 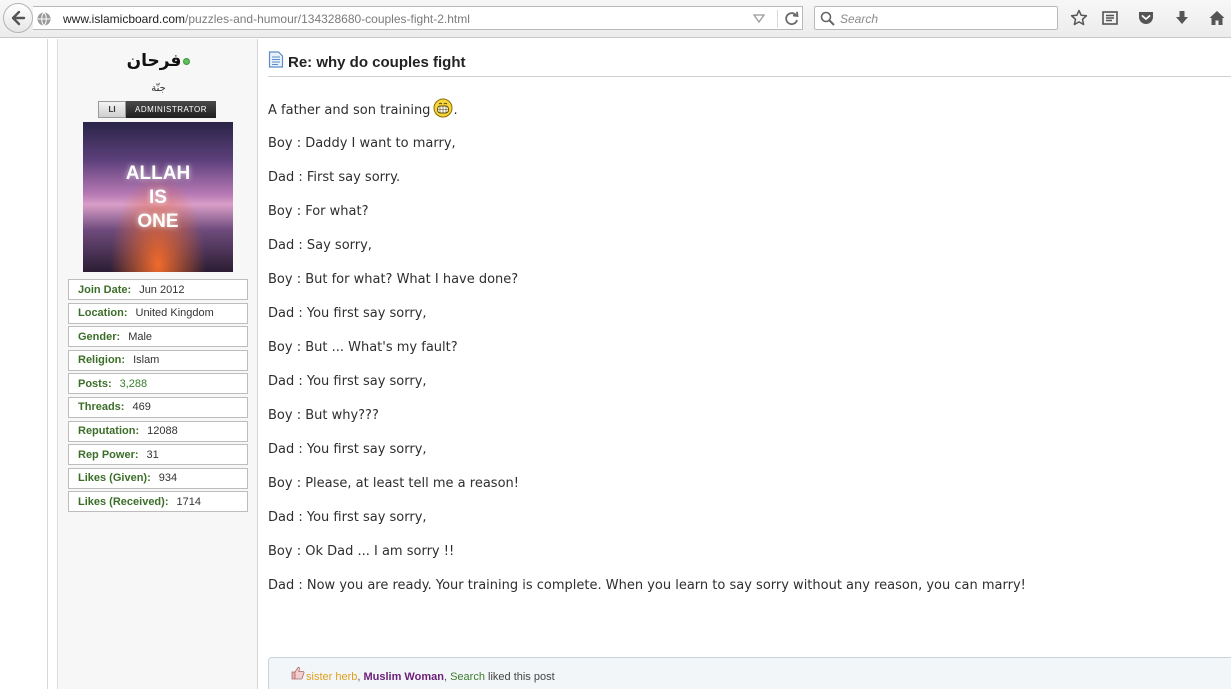 What do you see at coordinates (455, 110) in the screenshot?
I see `post-intro-end: .` at bounding box center [455, 110].